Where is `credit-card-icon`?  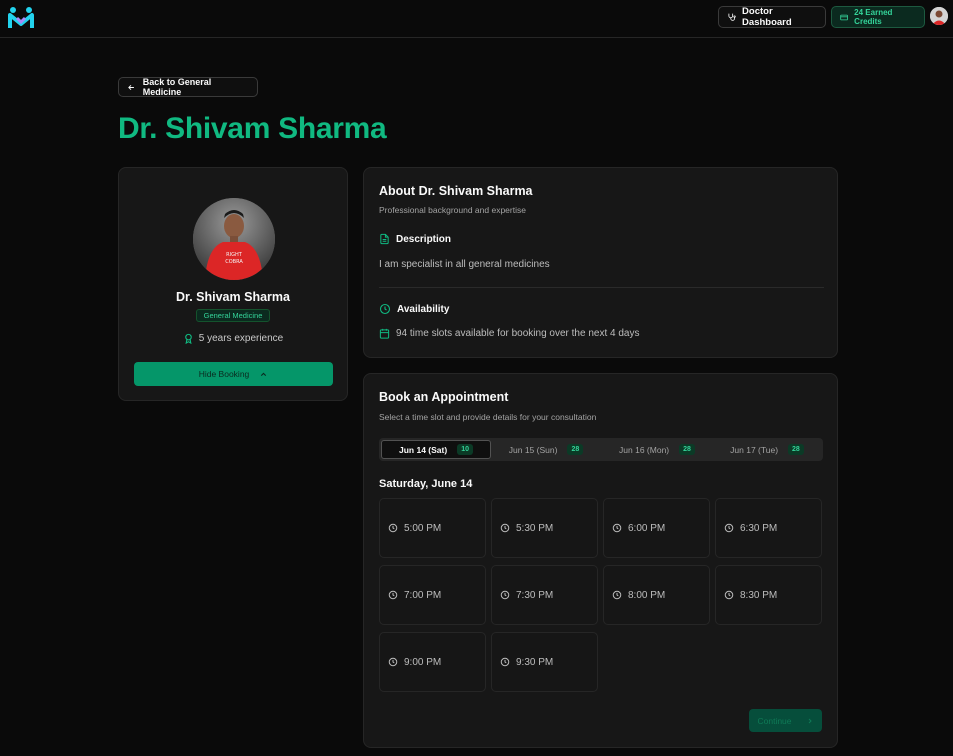 credit-card-icon is located at coordinates (844, 17).